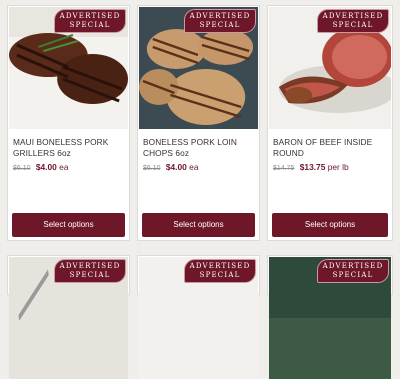 This screenshot has width=400, height=379. Describe the element at coordinates (69, 148) in the screenshot. I see `product-name: MAUI BONELESS PORK GRILLERS 6oz` at that location.